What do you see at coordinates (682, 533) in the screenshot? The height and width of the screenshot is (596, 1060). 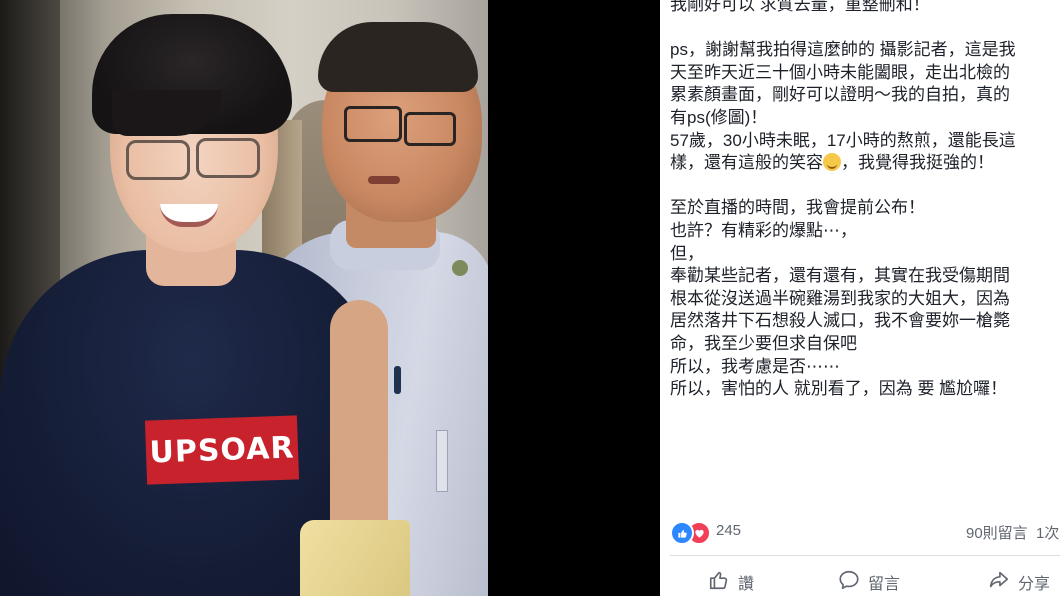 I see `like-reaction-icon` at bounding box center [682, 533].